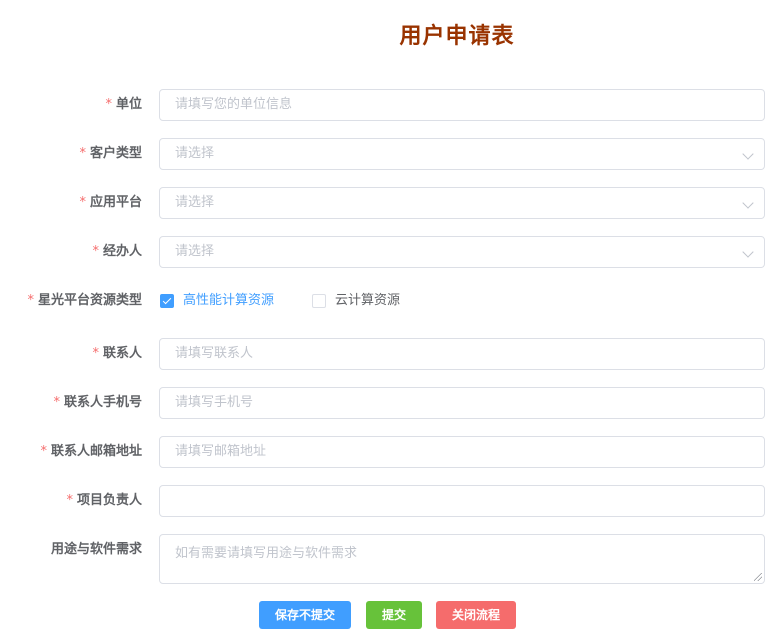  What do you see at coordinates (305, 615) in the screenshot?
I see `save-draft-button: 保存不提交` at bounding box center [305, 615].